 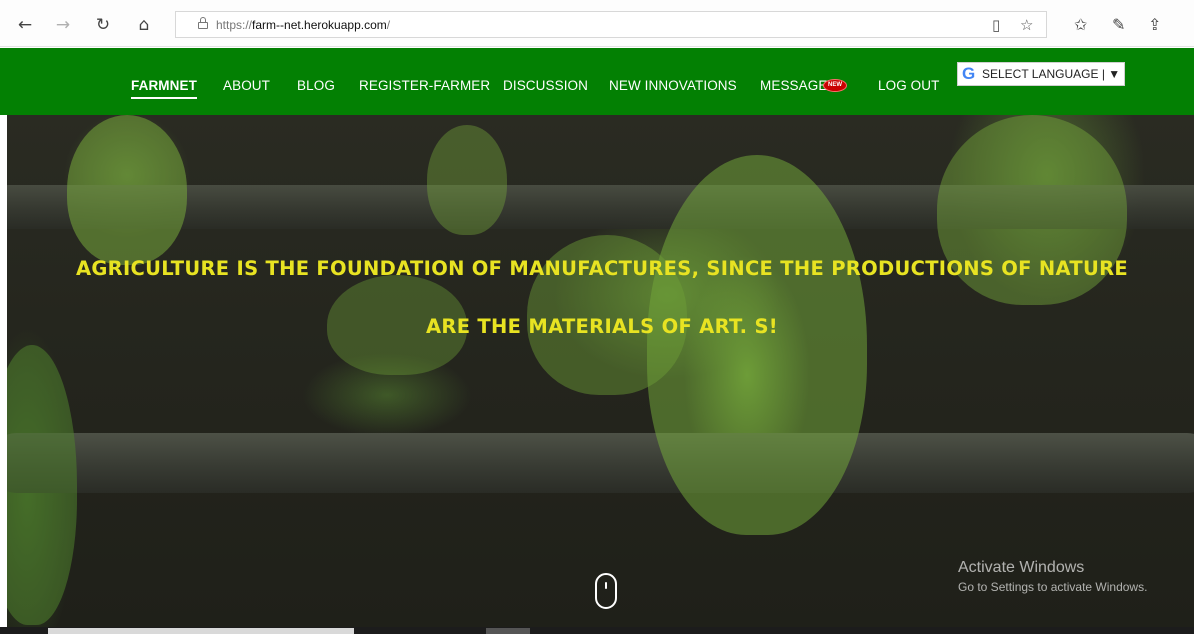 What do you see at coordinates (969, 73) in the screenshot?
I see `google-logo-icon: G` at bounding box center [969, 73].